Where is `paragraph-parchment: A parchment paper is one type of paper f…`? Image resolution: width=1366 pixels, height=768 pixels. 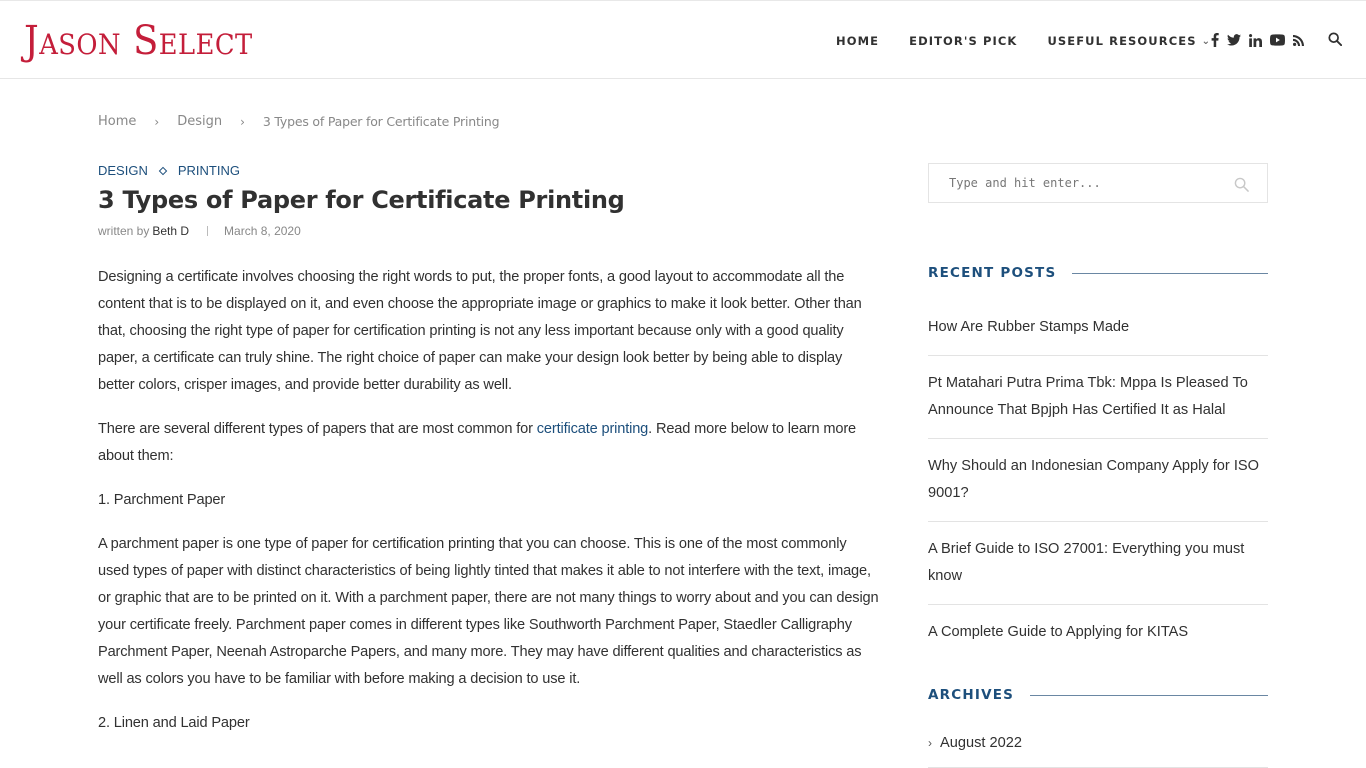
paragraph-parchment: A parchment paper is one type of paper f… is located at coordinates (488, 611).